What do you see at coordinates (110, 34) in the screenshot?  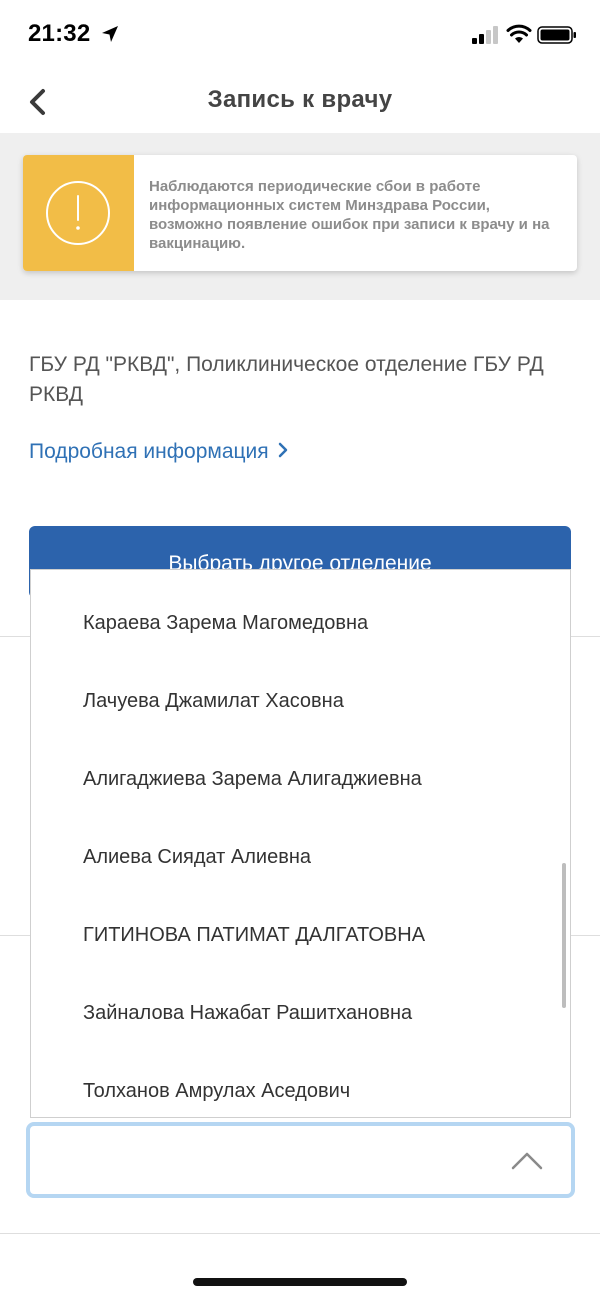 I see `location-arrow-icon` at bounding box center [110, 34].